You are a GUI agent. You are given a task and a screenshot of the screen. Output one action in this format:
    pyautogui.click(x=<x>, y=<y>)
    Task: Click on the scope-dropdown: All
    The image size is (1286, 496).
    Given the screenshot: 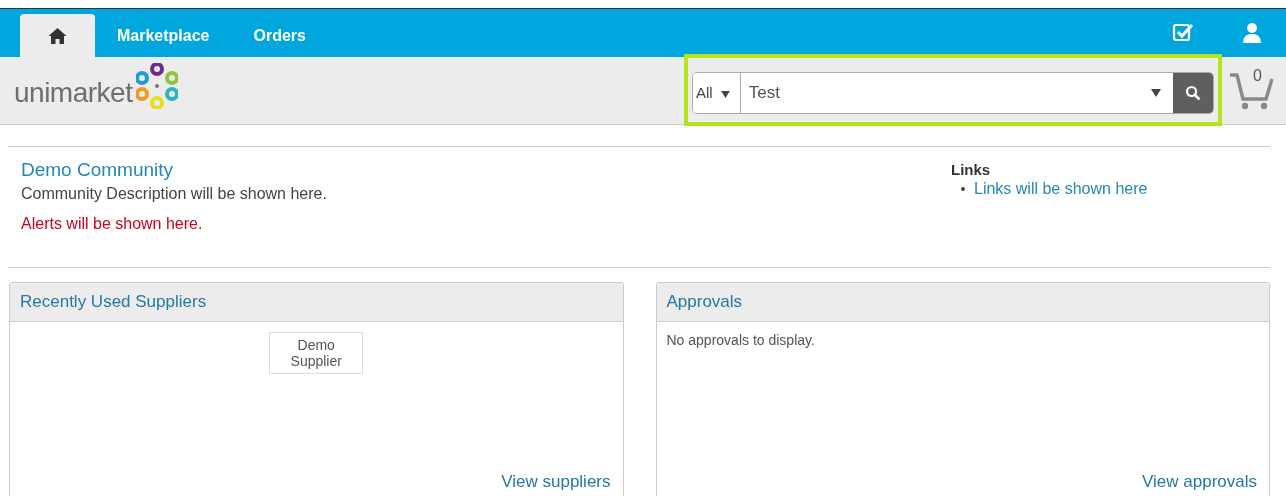 What is the action you would take?
    pyautogui.click(x=717, y=92)
    